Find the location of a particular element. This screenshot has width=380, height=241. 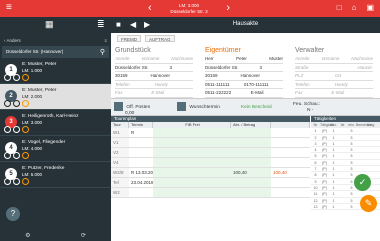

field-value: Peter is located at coordinates (241, 59).